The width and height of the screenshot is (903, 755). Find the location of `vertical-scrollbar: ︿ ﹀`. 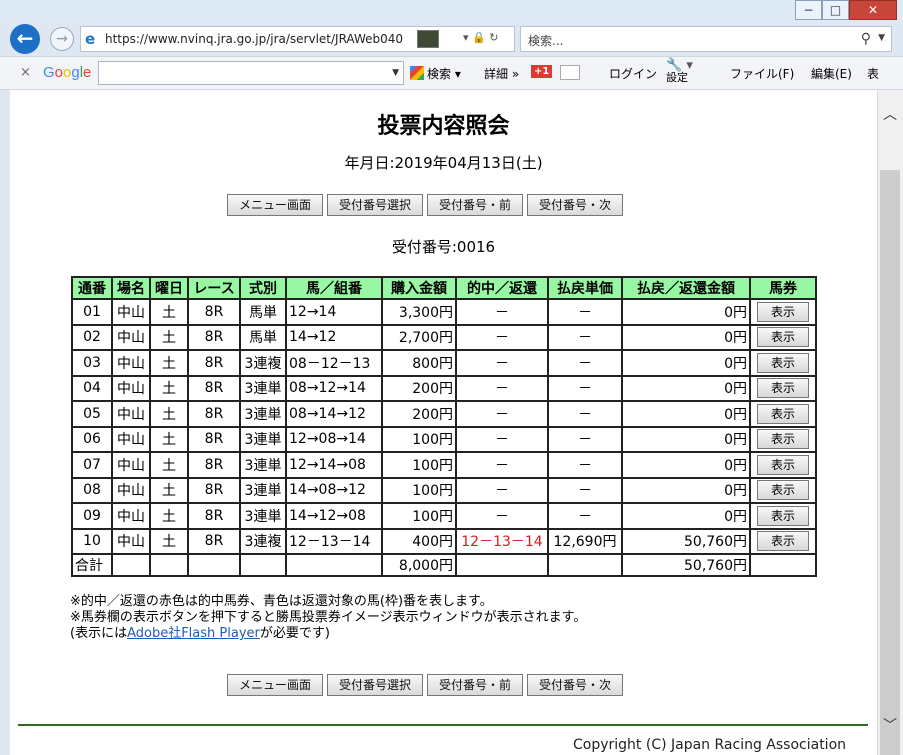

vertical-scrollbar: ︿ ﹀ is located at coordinates (890, 422).